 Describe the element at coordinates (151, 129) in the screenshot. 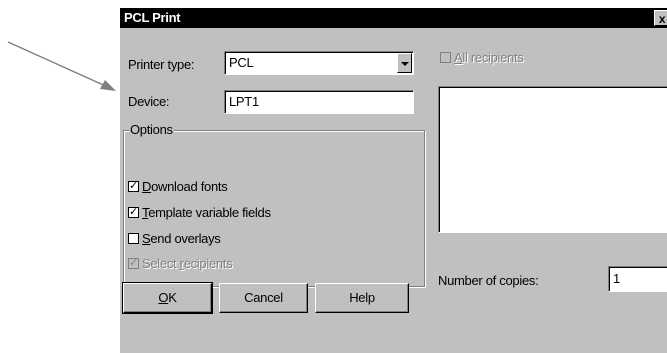

I see `options-title: Options` at that location.